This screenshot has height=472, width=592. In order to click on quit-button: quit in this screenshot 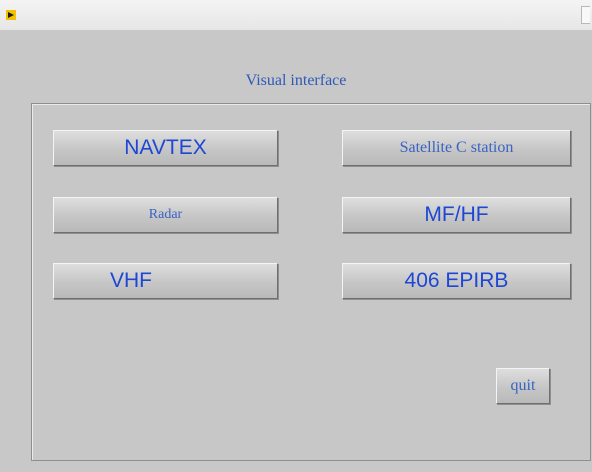, I will do `click(523, 386)`.